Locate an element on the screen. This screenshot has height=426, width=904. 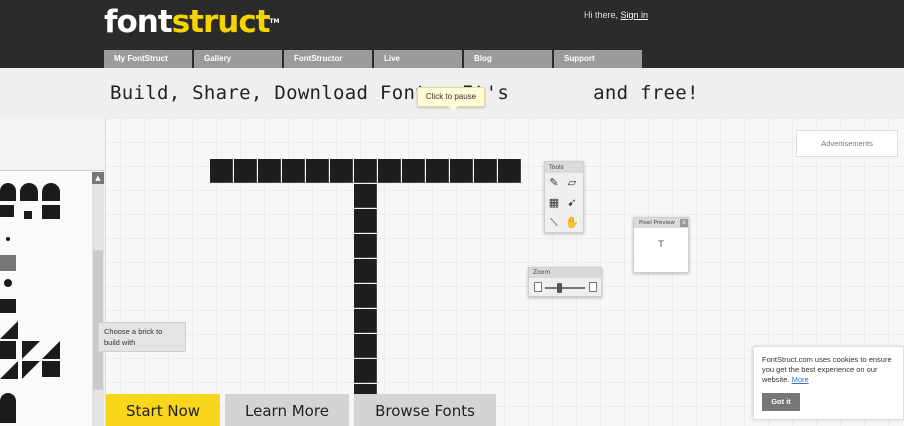
nav-tab-live: Live is located at coordinates (418, 59).